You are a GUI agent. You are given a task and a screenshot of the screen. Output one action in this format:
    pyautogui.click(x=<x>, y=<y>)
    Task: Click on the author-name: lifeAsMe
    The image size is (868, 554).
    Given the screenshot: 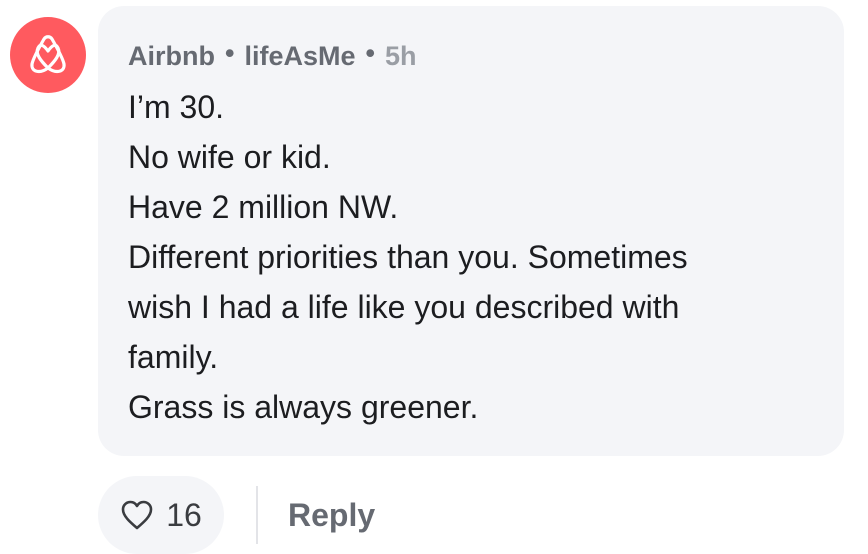 What is the action you would take?
    pyautogui.click(x=299, y=56)
    